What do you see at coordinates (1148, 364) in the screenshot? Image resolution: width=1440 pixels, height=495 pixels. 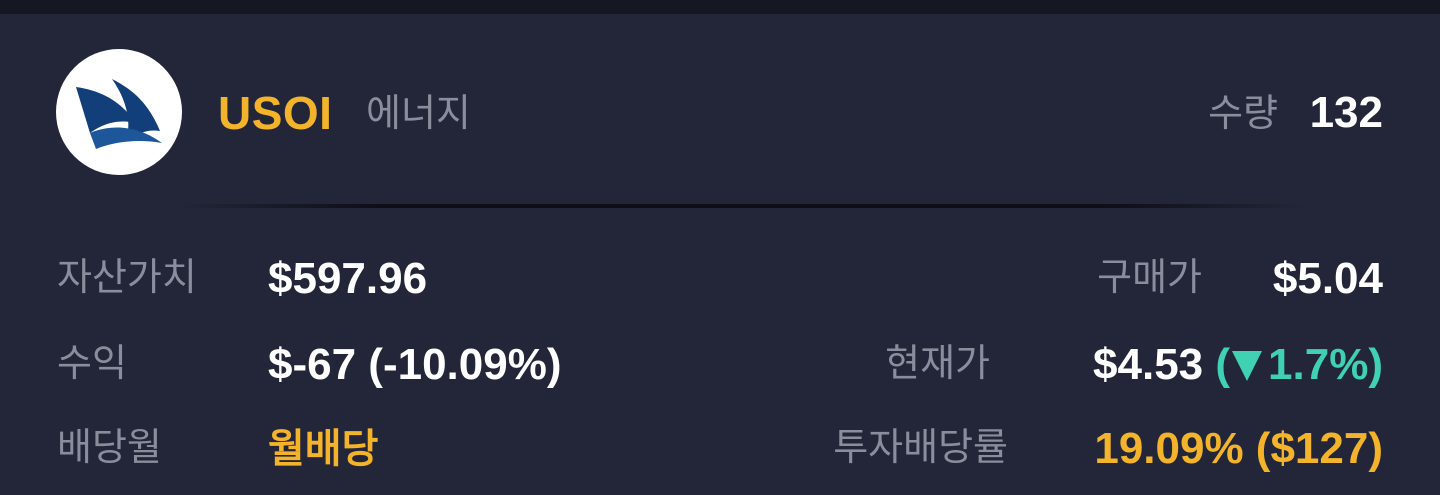 I see `current-price-value: $4.53` at bounding box center [1148, 364].